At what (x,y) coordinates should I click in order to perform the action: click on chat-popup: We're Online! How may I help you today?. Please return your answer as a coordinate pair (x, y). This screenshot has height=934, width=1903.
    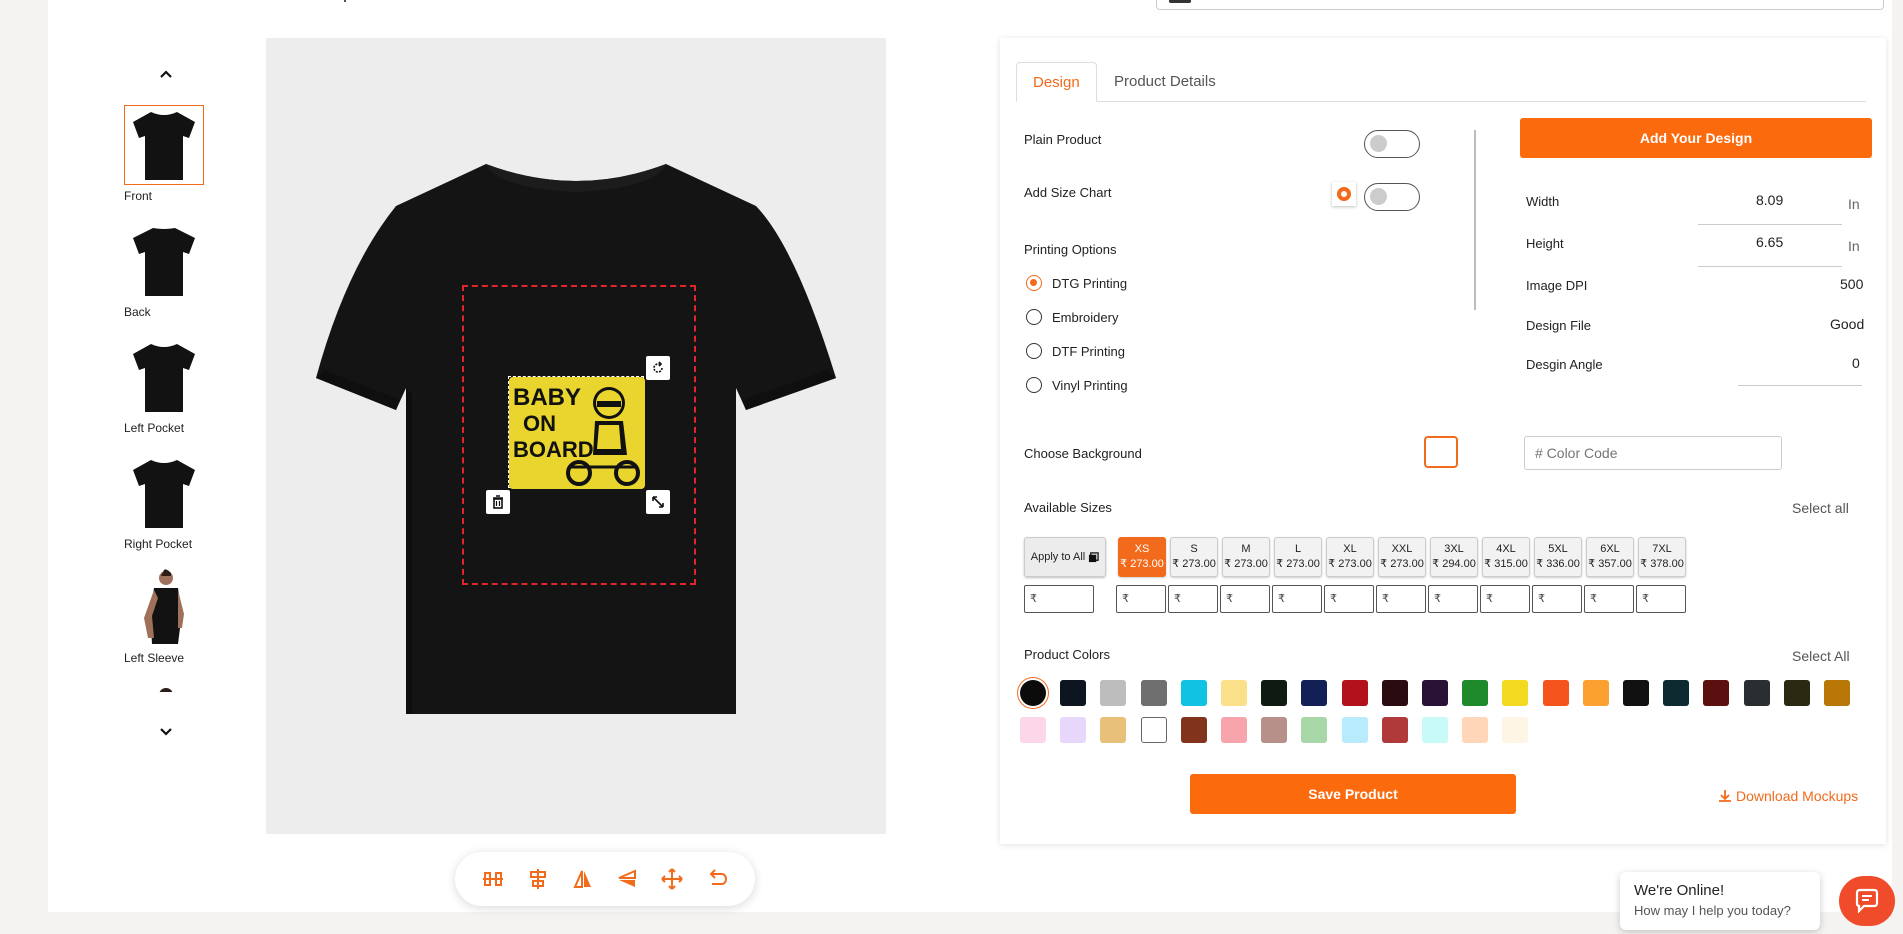
    Looking at the image, I should click on (1720, 901).